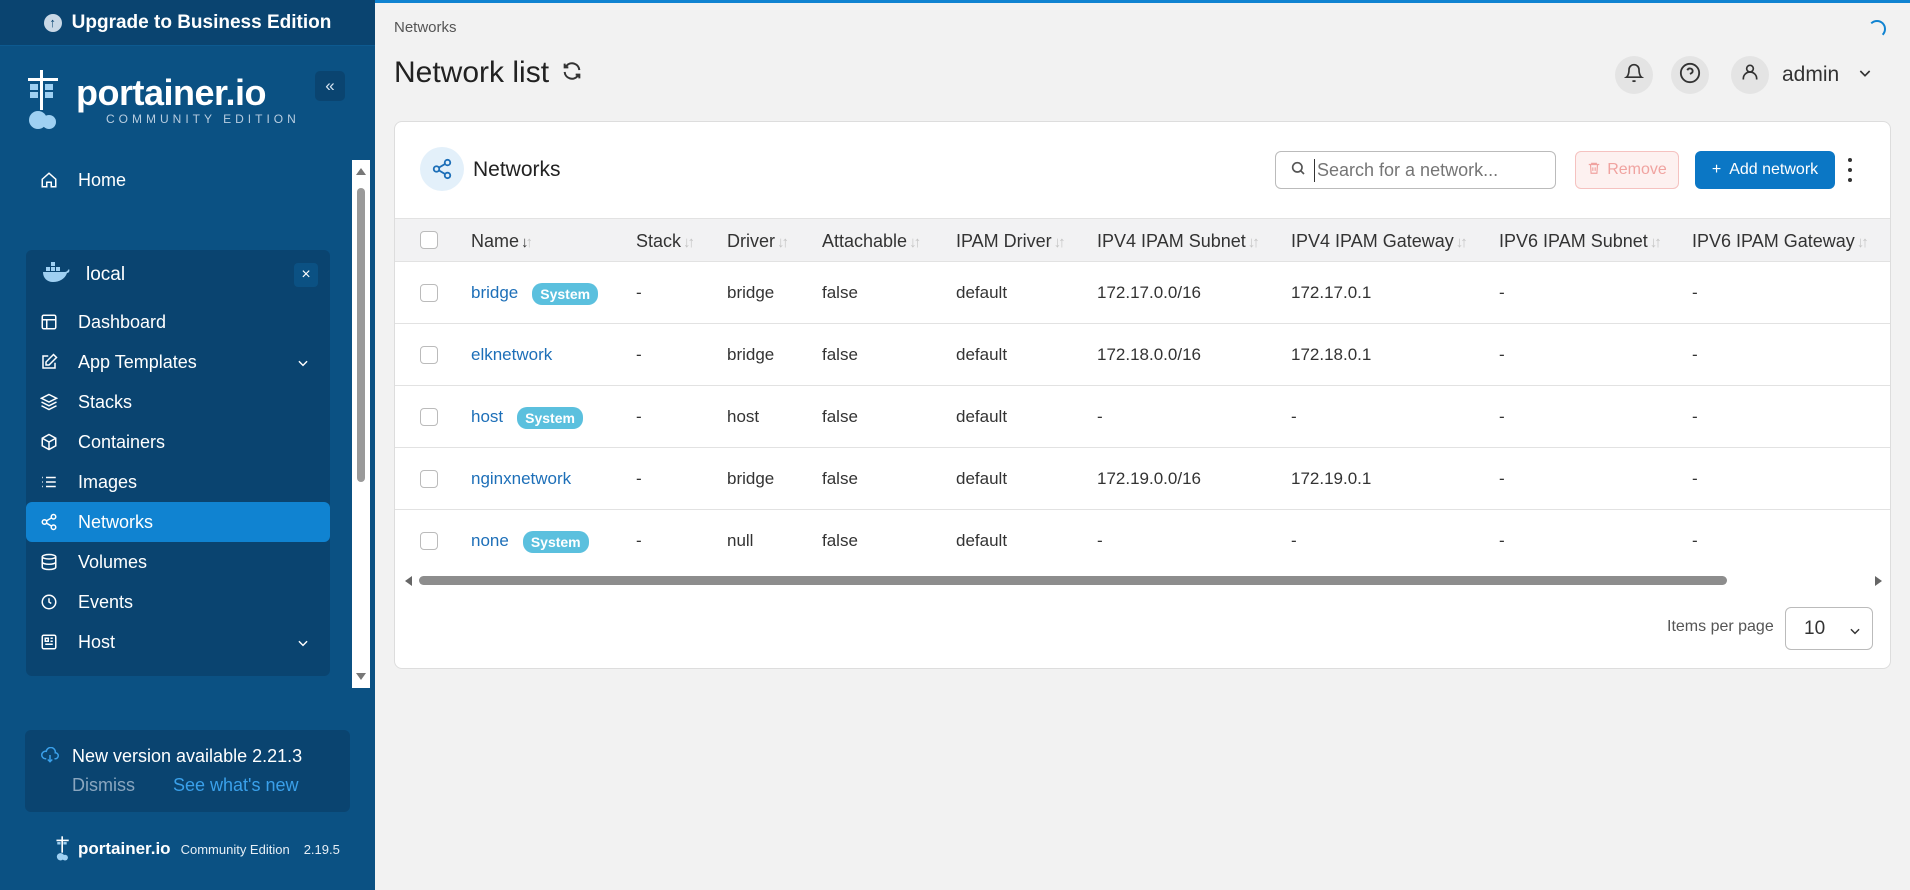 This screenshot has width=1910, height=890. What do you see at coordinates (494, 292) in the screenshot?
I see `network-name-link: bridge` at bounding box center [494, 292].